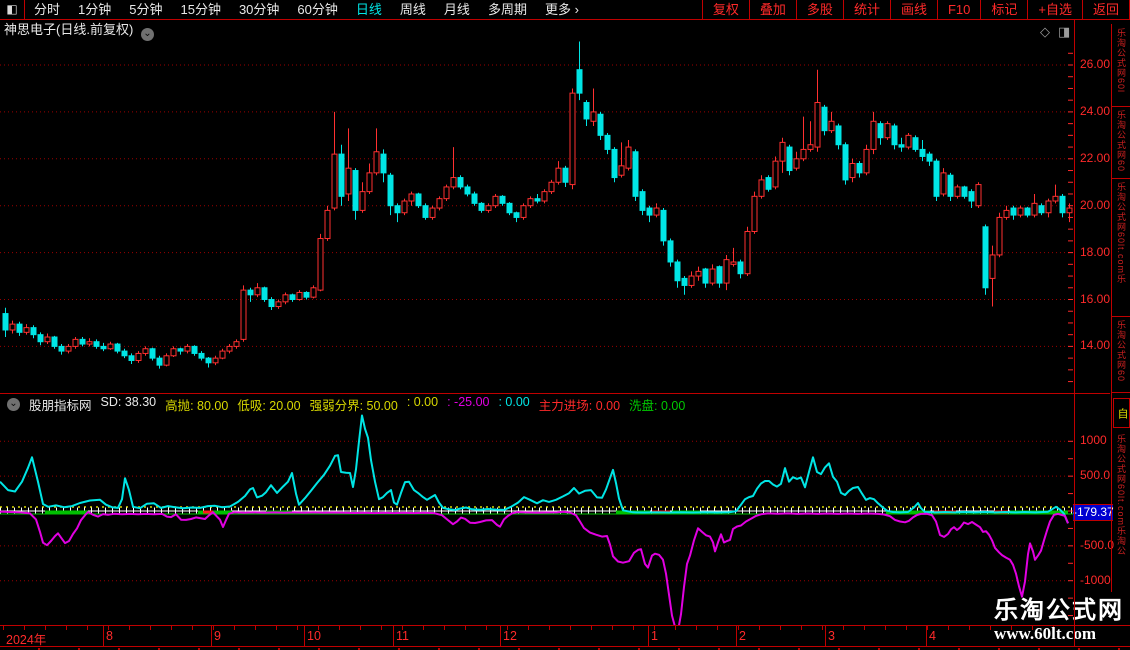  What do you see at coordinates (866, 9) in the screenshot?
I see `action-button-统计: 统计` at bounding box center [866, 9].